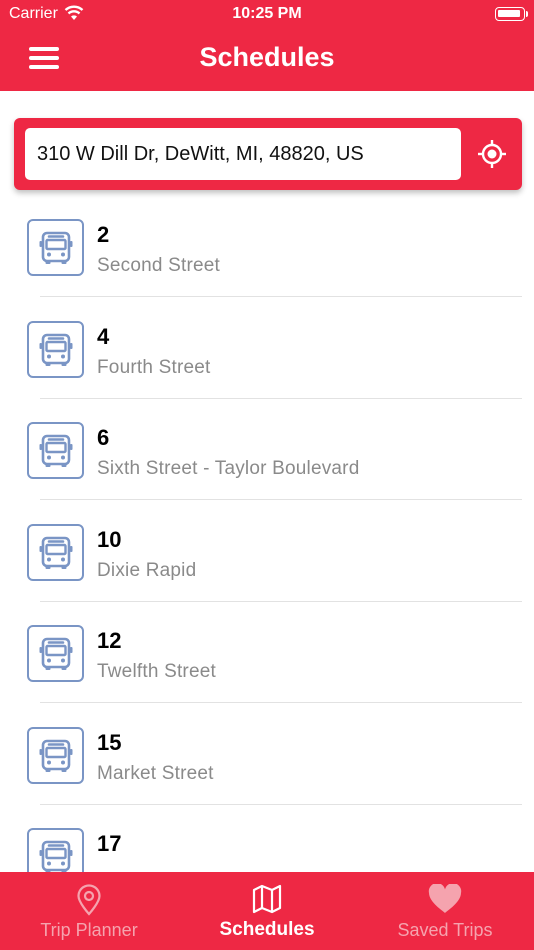  I want to click on tab-bar: Trip Planner Schedules Saved Trips, so click(267, 911).